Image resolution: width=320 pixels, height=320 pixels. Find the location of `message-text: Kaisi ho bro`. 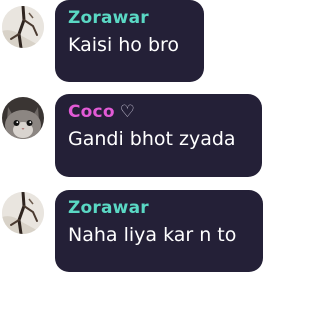

message-text: Kaisi ho bro is located at coordinates (124, 45).